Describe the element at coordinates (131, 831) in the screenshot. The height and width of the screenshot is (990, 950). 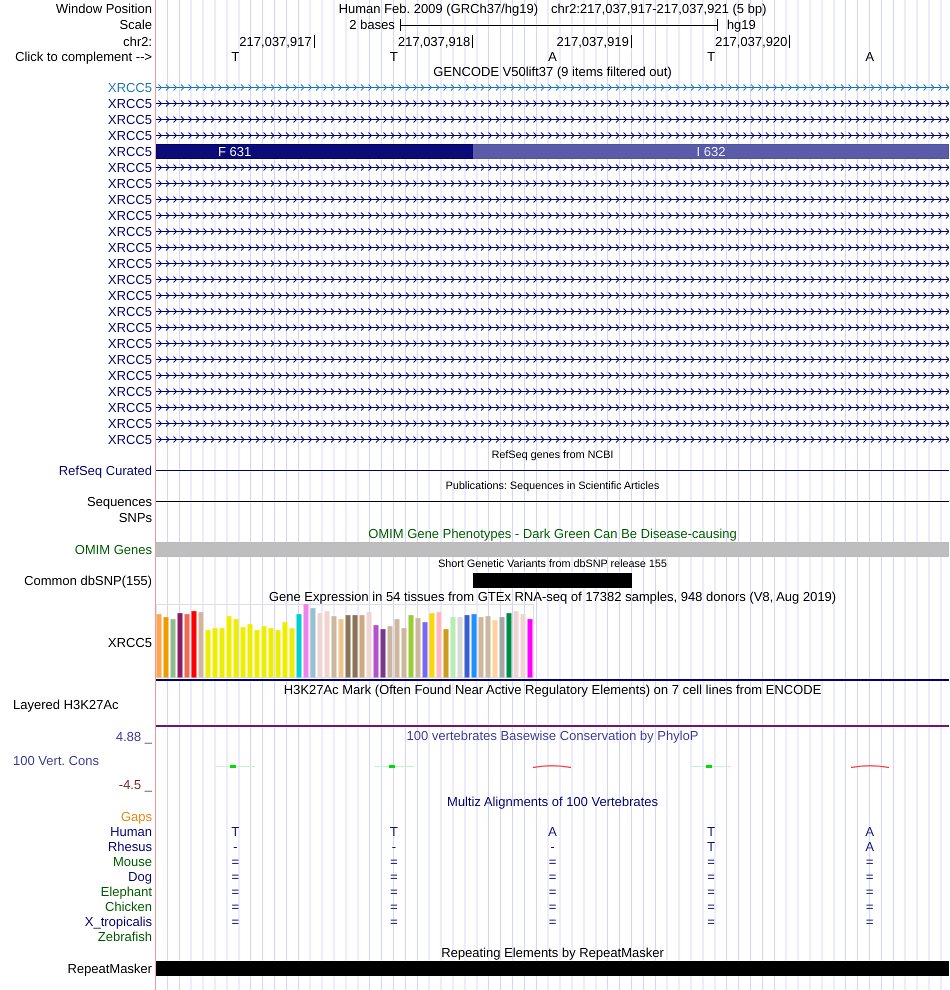
I see `species-label: Human` at that location.